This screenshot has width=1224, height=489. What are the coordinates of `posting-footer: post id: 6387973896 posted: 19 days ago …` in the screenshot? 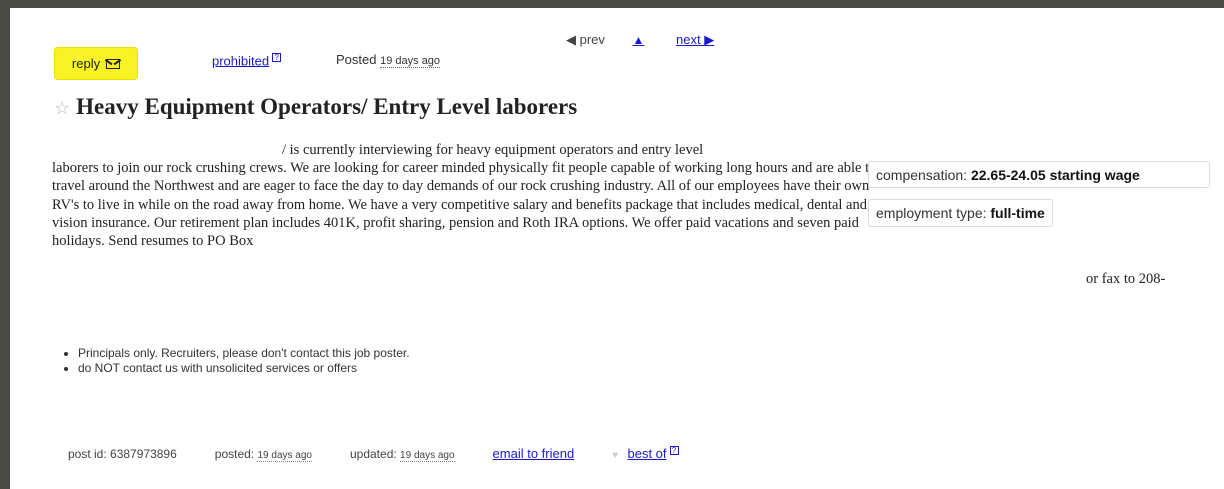 It's located at (373, 454).